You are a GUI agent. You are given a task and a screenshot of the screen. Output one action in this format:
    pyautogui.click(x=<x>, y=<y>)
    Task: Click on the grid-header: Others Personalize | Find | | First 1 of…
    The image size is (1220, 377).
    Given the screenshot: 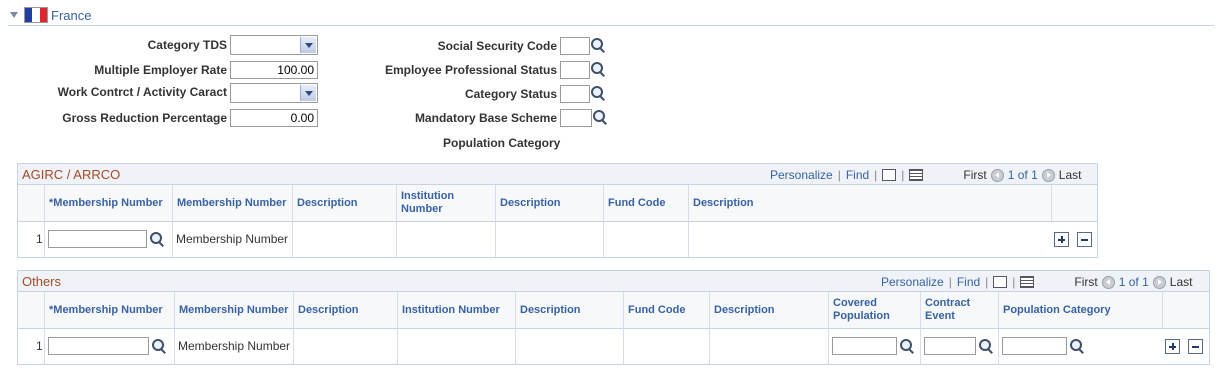 What is the action you would take?
    pyautogui.click(x=613, y=281)
    